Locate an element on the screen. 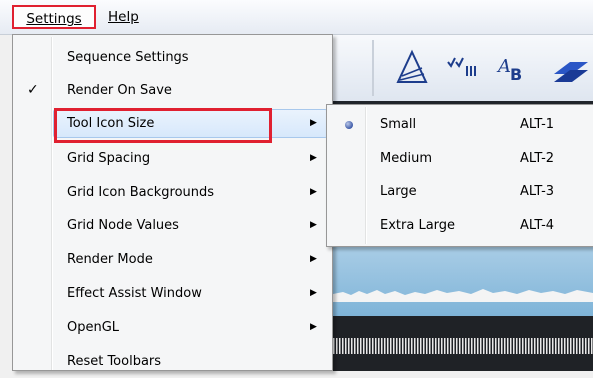  menu-help-label: Help is located at coordinates (123, 17).